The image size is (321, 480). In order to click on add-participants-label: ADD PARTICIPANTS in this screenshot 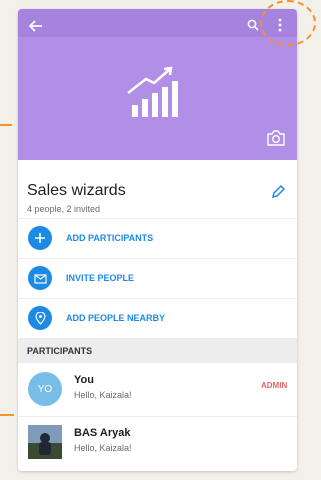, I will do `click(110, 238)`.